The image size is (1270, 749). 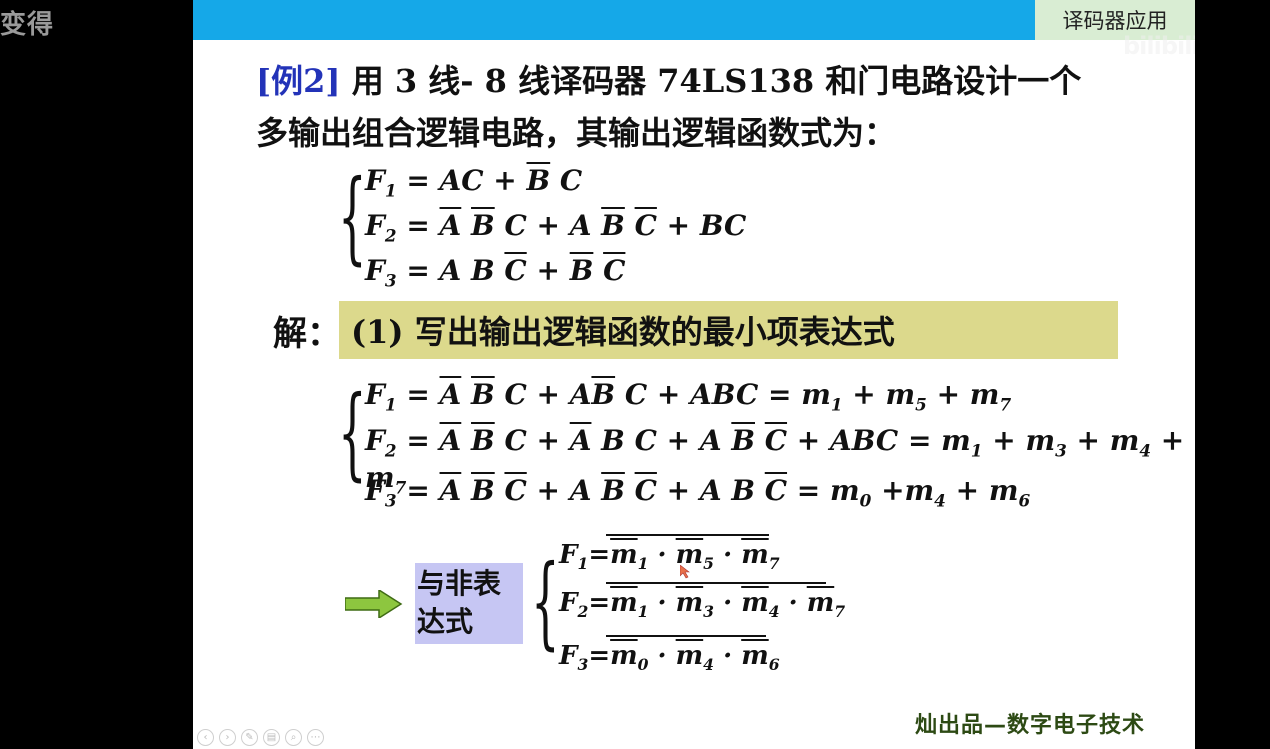 What do you see at coordinates (1030, 725) in the screenshot?
I see `course-footer: 灿出品—数字电子技术` at bounding box center [1030, 725].